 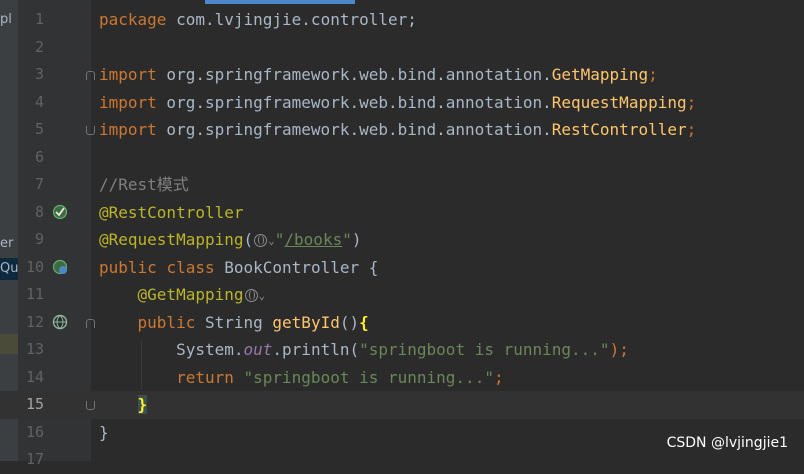 I want to click on line-number: 10, so click(x=34, y=267).